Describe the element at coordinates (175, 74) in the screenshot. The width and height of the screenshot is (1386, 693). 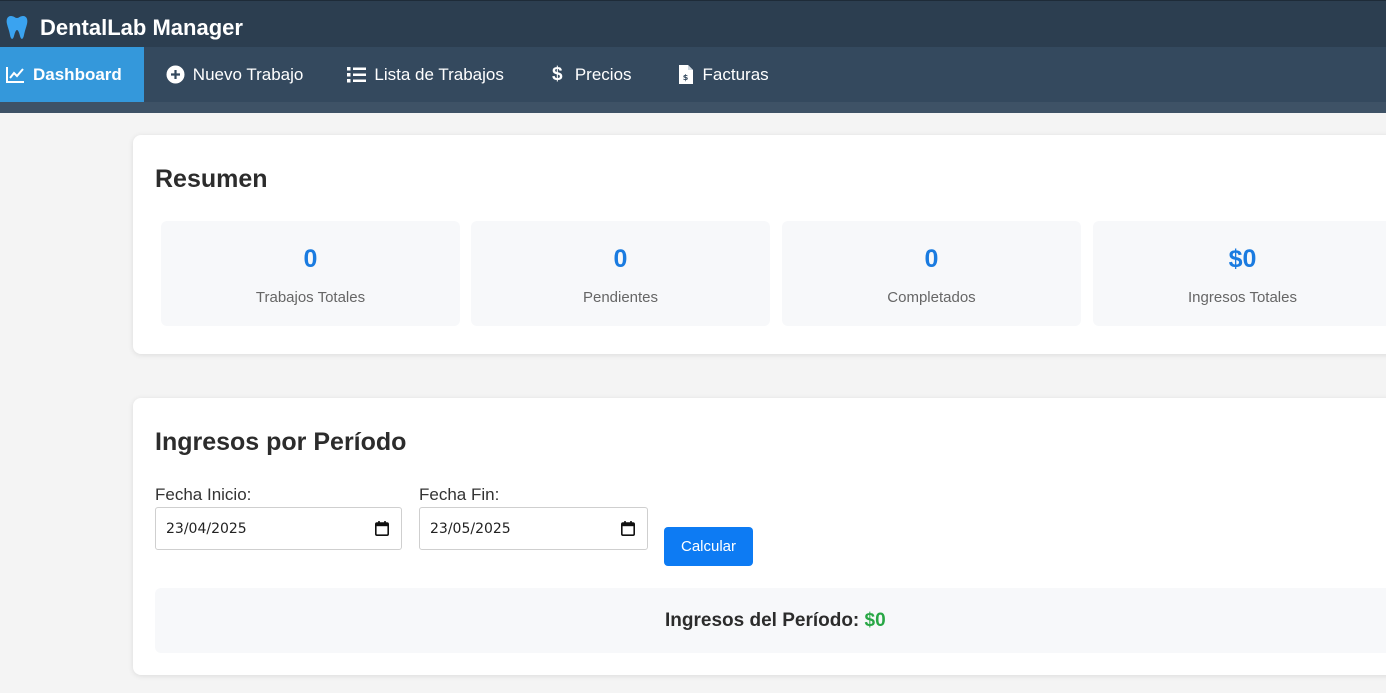
I see `plus-circle-icon` at that location.